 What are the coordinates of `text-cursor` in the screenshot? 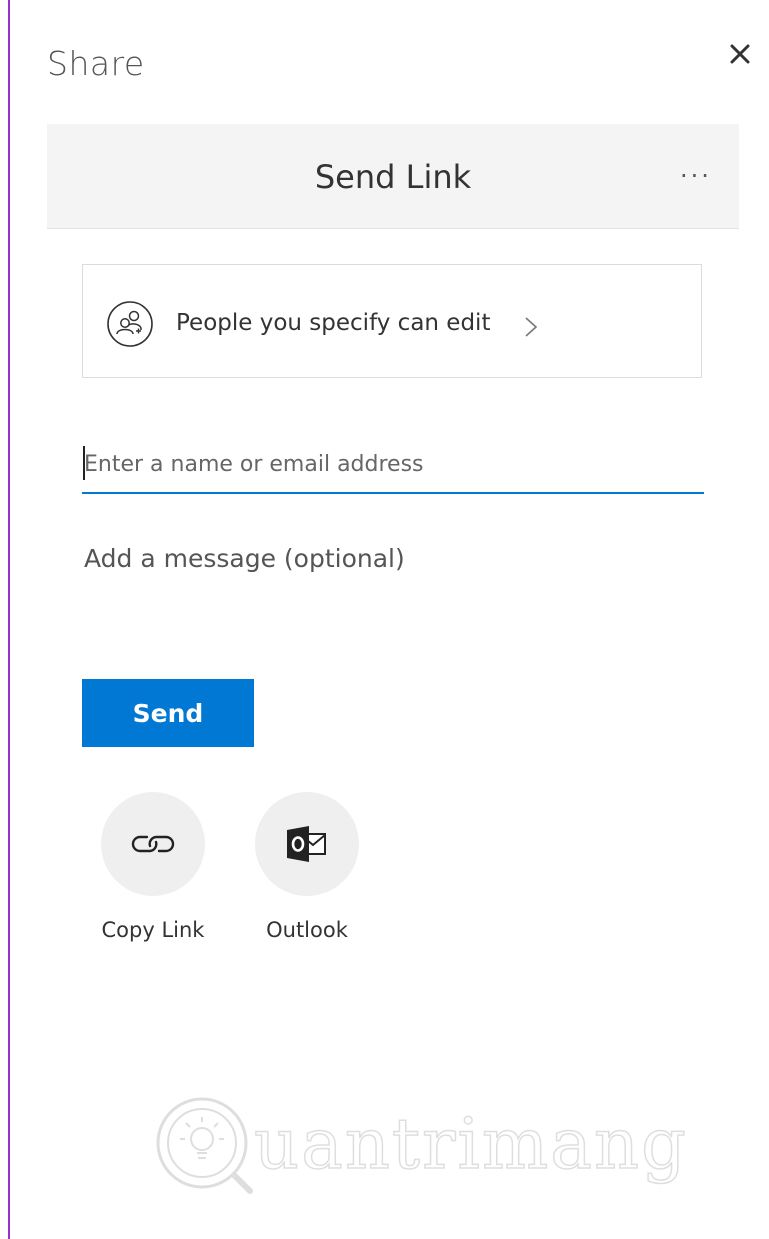 It's located at (84, 463).